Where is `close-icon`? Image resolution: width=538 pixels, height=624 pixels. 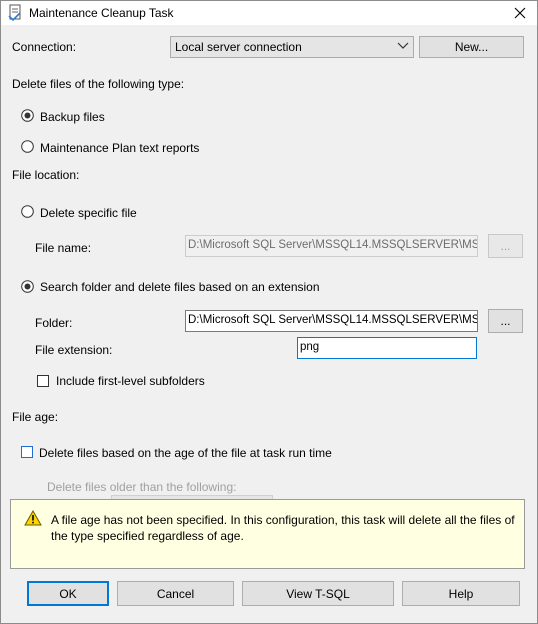
close-icon is located at coordinates (520, 13).